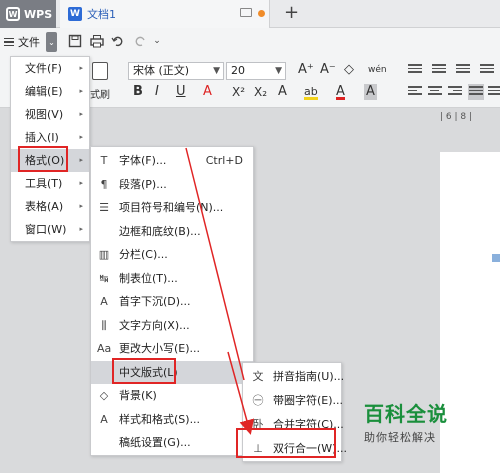 The image size is (500, 473). I want to click on baike-watermark: 百科全说 助你轻松解决, so click(414, 421).